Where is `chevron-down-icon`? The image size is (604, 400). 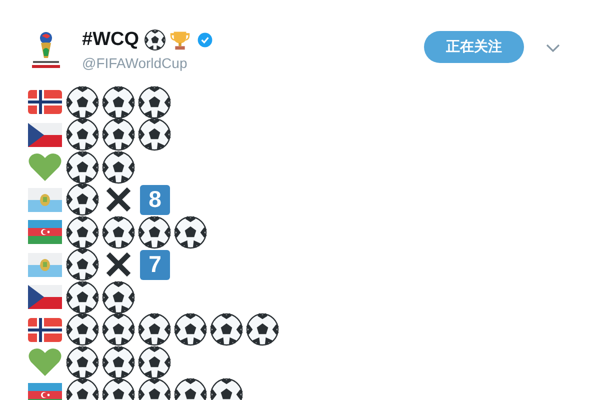 chevron-down-icon is located at coordinates (553, 48).